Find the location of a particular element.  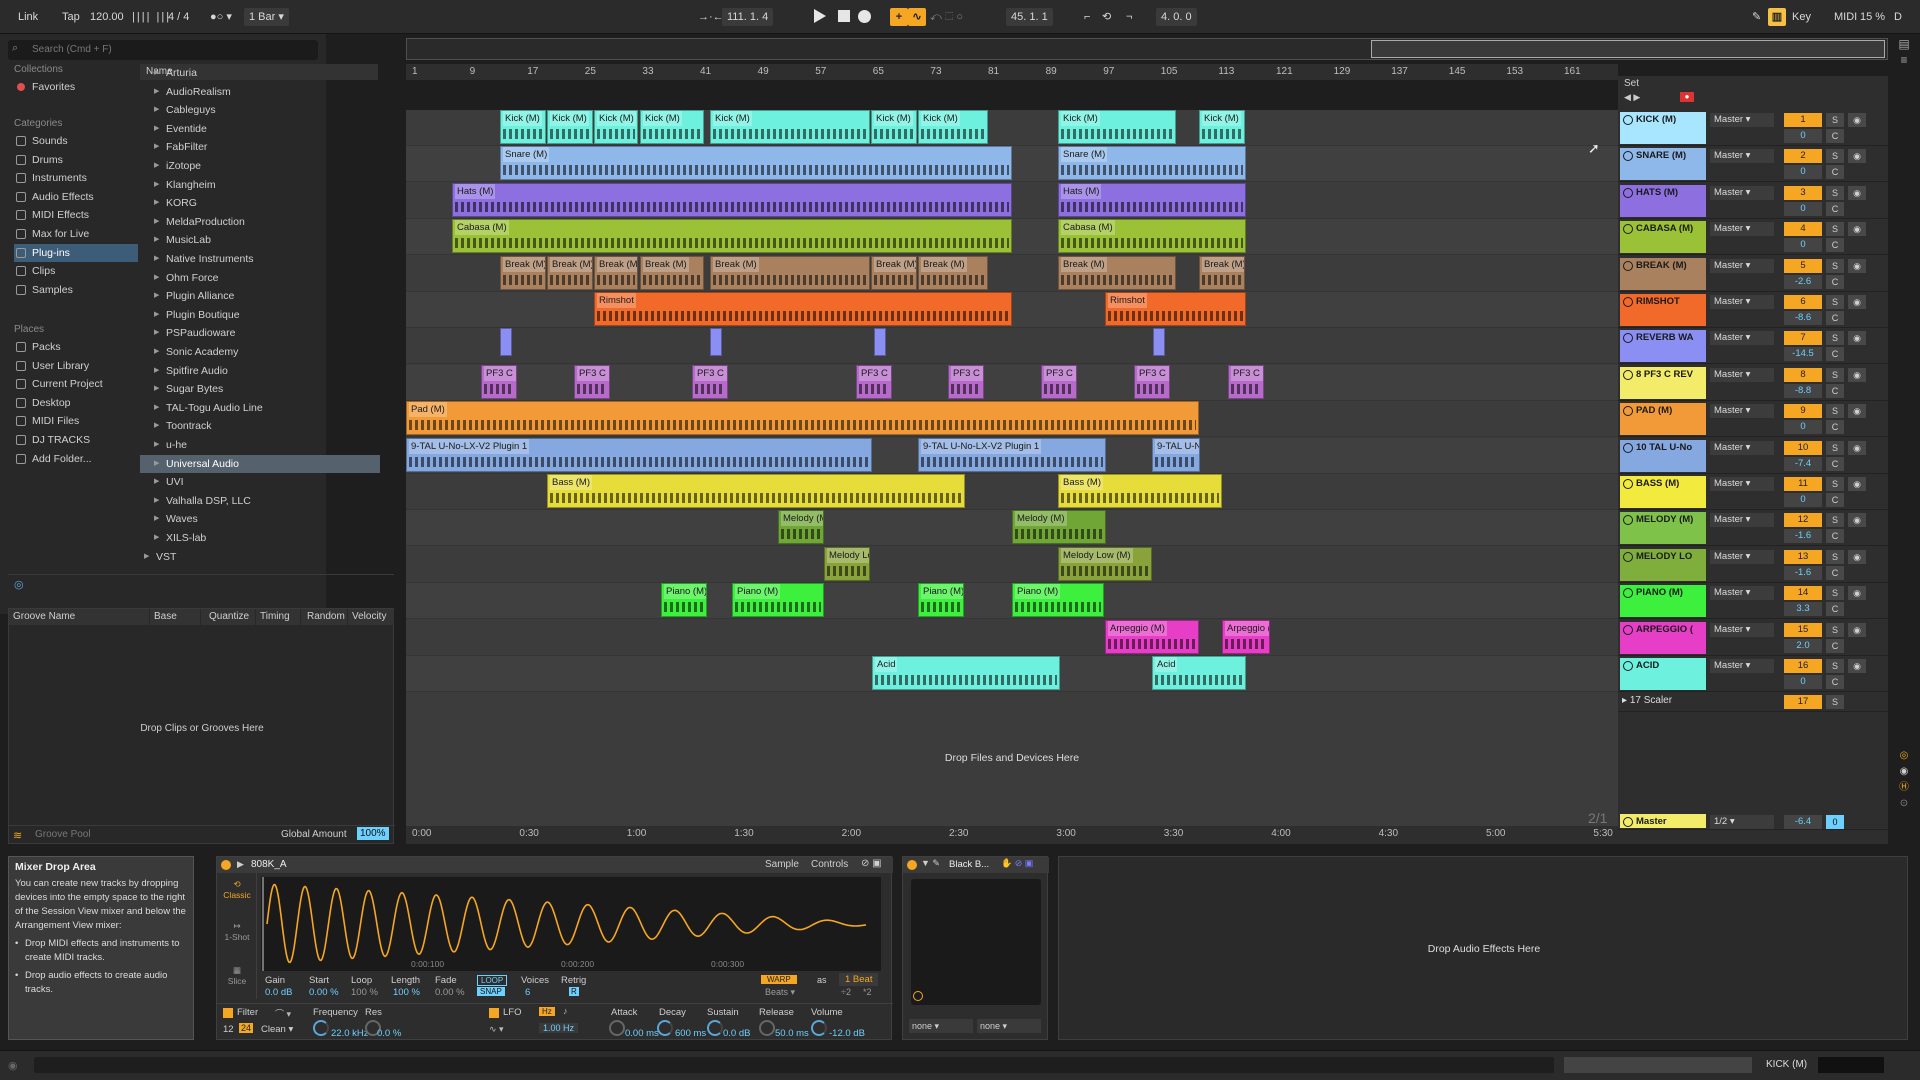

lfo-rate-field: 1.00 Hz is located at coordinates (559, 1028).